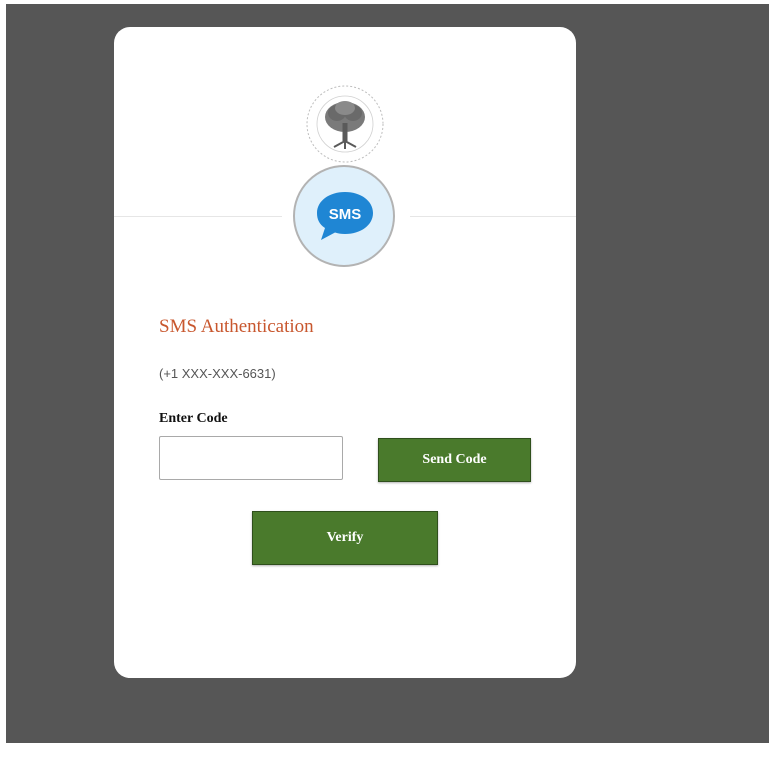 This screenshot has width=769, height=769. I want to click on sms-chat-bubble-icon: SMS, so click(345, 216).